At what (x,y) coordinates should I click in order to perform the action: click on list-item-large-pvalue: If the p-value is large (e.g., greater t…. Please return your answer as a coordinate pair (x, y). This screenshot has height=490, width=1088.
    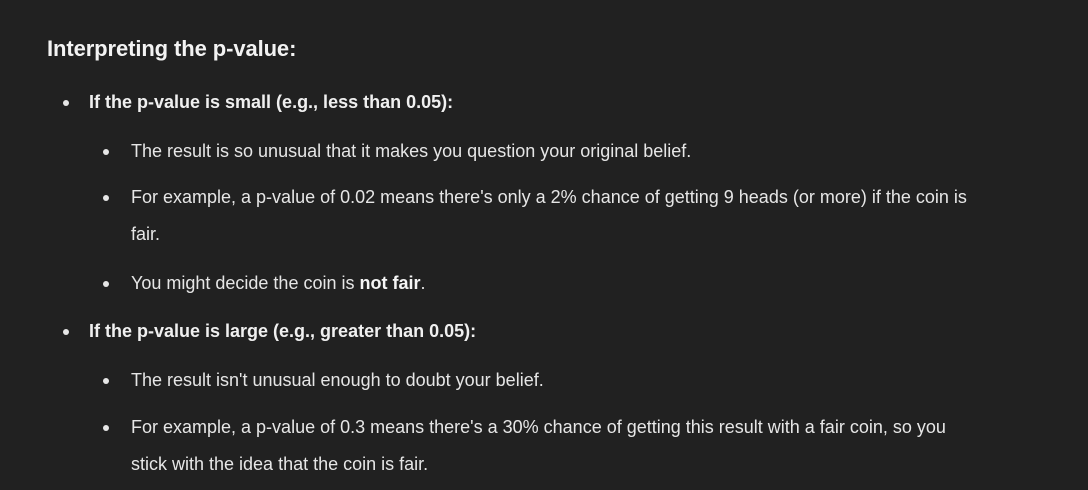
    Looking at the image, I should click on (526, 331).